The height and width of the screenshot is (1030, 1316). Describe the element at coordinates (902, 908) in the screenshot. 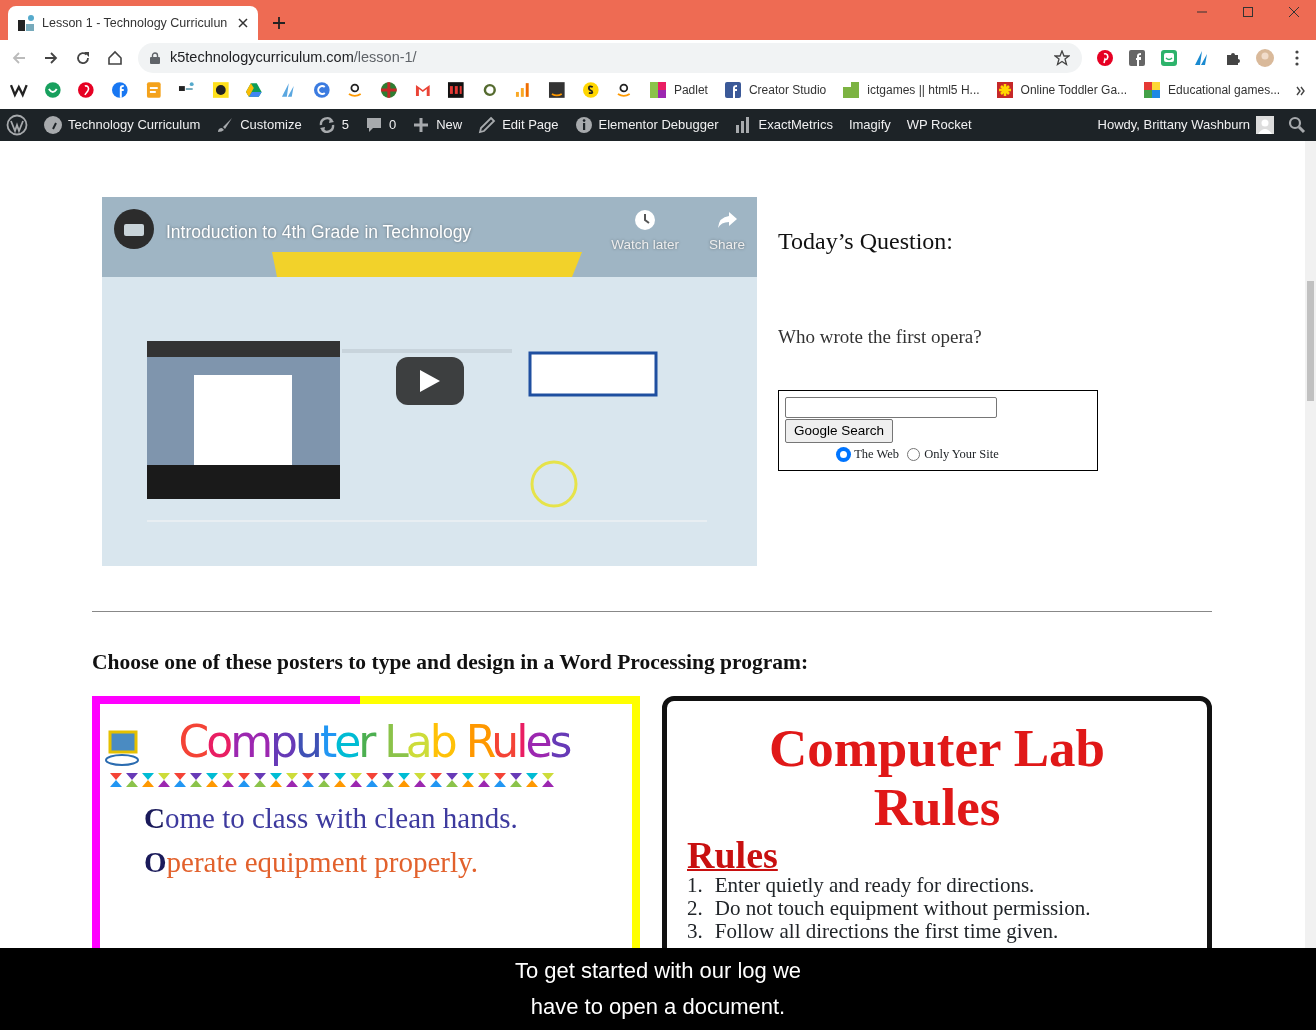

I see `list-item: Do not touch equipment without permission.` at that location.